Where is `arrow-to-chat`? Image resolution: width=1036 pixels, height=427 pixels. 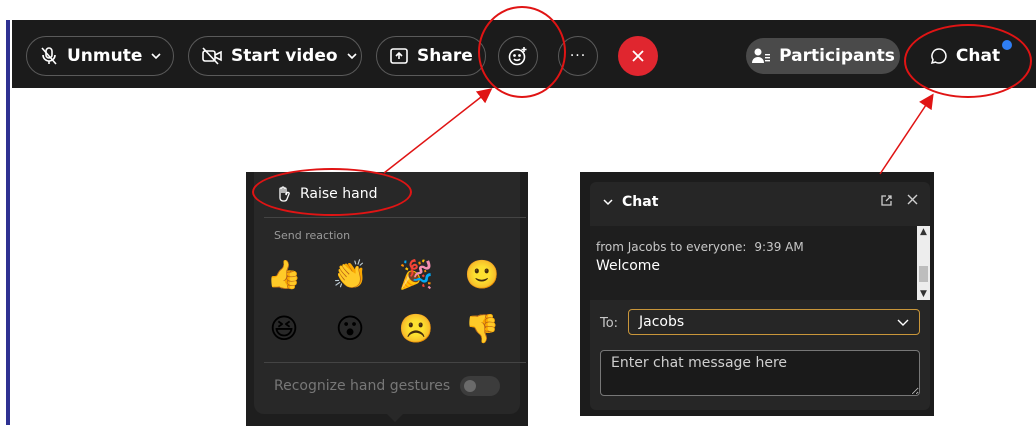 arrow-to-chat is located at coordinates (906, 134).